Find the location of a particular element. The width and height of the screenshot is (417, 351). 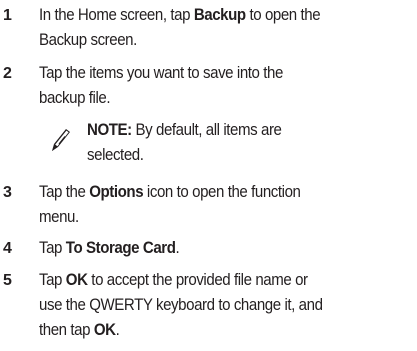

text-run: to open the is located at coordinates (283, 15).